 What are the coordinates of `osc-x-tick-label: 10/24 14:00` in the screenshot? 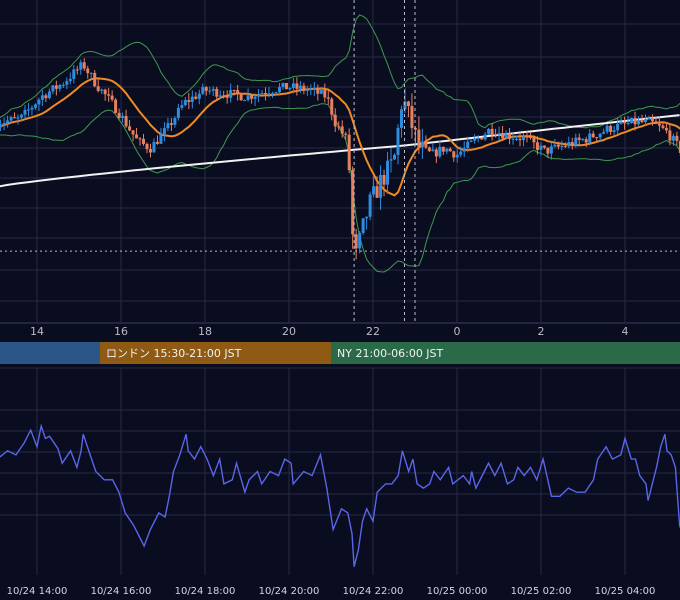 It's located at (37, 591).